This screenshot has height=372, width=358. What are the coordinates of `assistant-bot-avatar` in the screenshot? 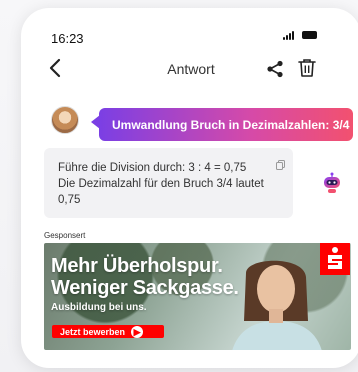 It's located at (332, 183).